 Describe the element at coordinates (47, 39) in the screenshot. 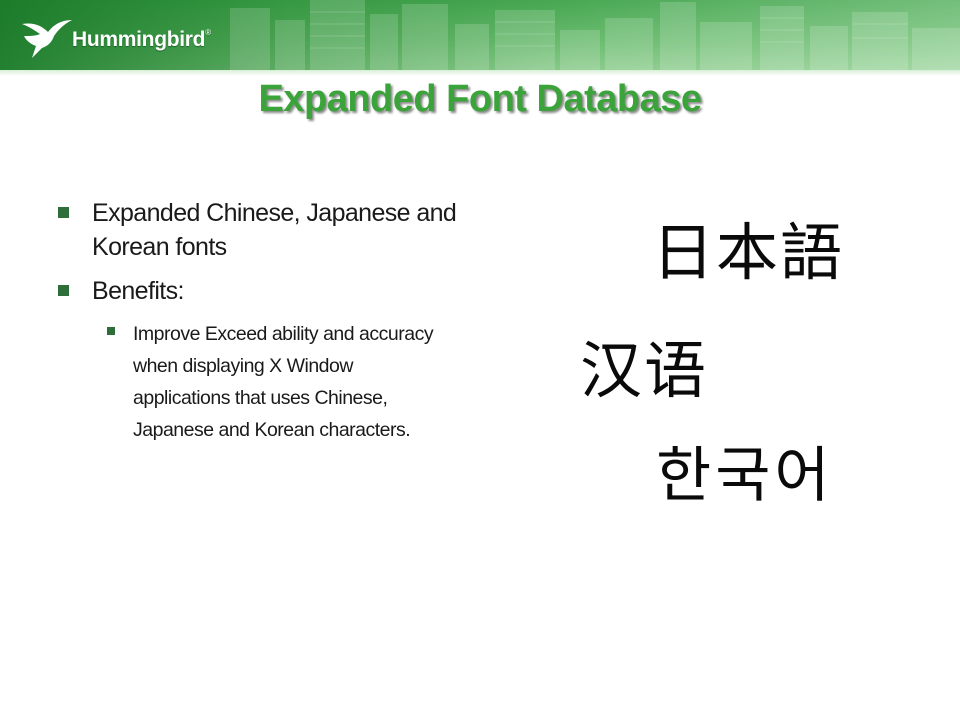

I see `hummingbird-icon` at that location.